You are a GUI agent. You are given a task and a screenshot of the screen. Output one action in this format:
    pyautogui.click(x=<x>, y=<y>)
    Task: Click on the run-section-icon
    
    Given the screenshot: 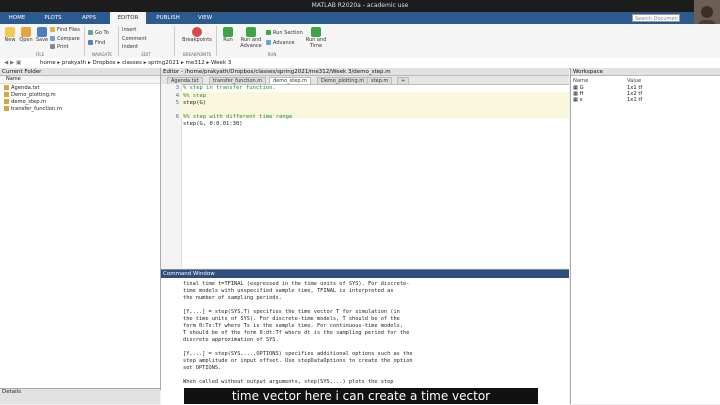 What is the action you would take?
    pyautogui.click(x=268, y=32)
    